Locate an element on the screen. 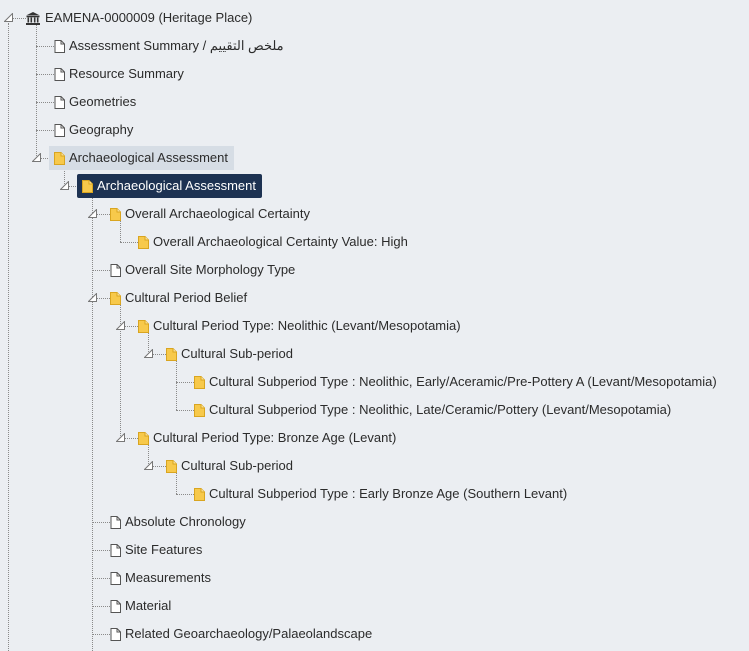  institution-icon is located at coordinates (33, 18).